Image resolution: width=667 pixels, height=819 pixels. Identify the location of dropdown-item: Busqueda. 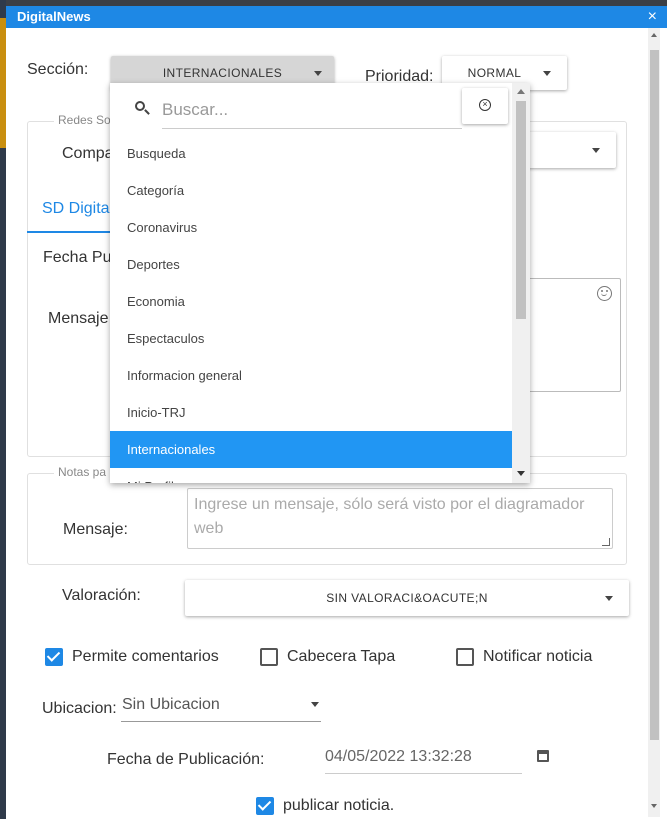
(311, 153).